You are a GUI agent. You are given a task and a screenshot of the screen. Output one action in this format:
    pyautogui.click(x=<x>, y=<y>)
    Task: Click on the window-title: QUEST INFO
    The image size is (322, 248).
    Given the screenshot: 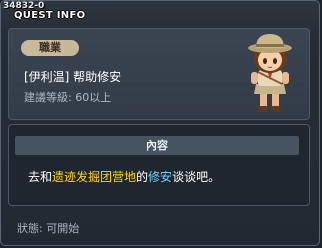 What is the action you would take?
    pyautogui.click(x=50, y=15)
    